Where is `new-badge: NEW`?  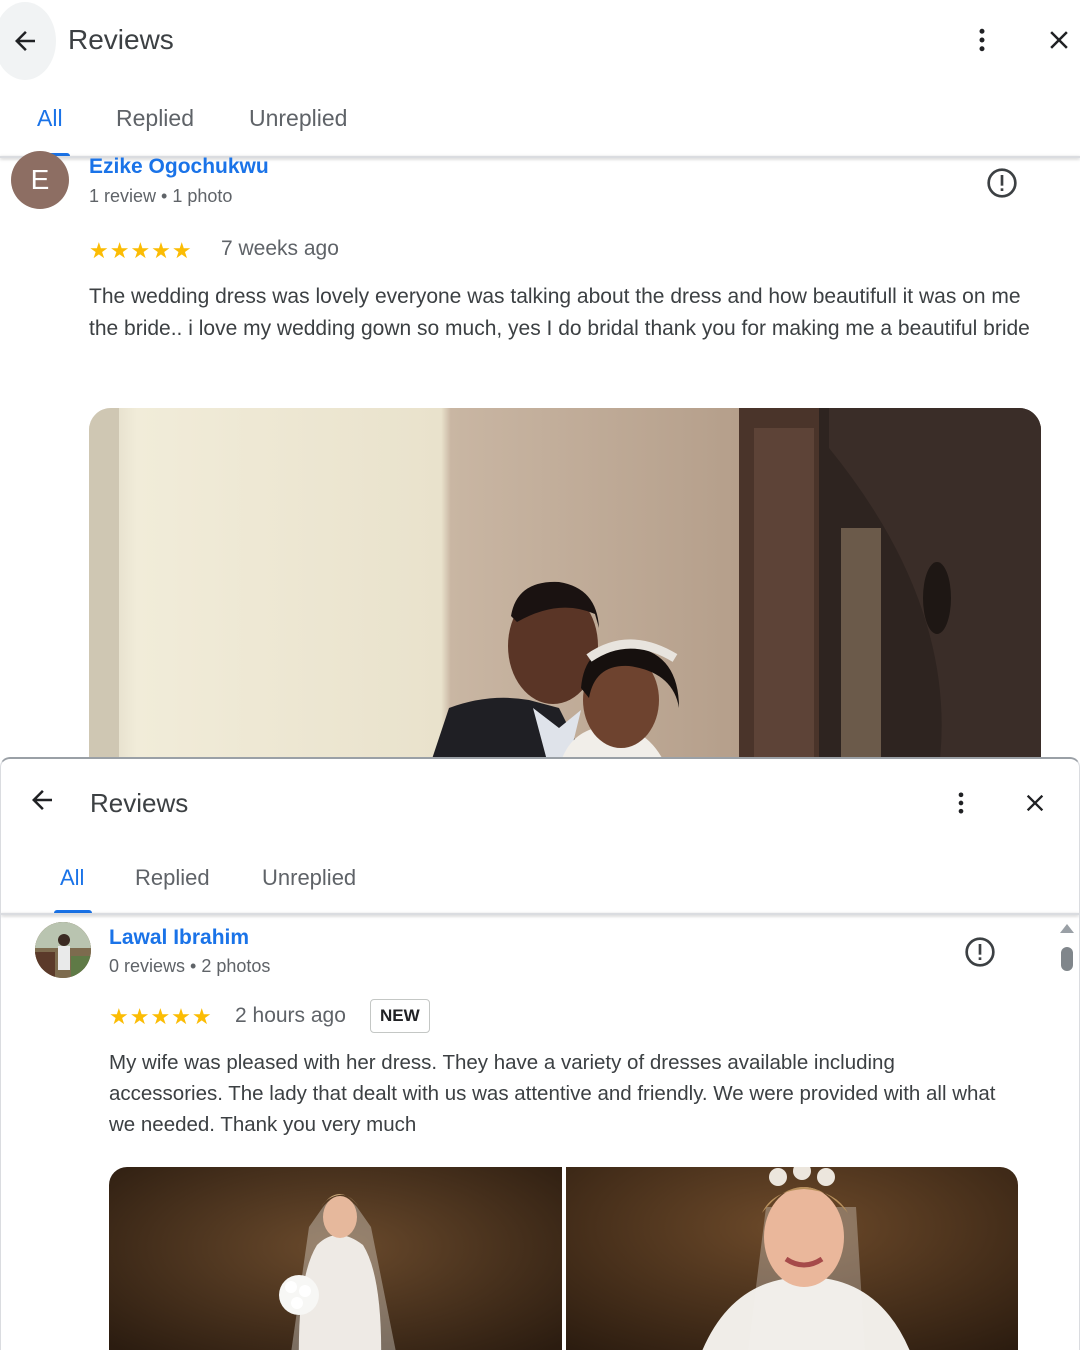
new-badge: NEW is located at coordinates (400, 1016).